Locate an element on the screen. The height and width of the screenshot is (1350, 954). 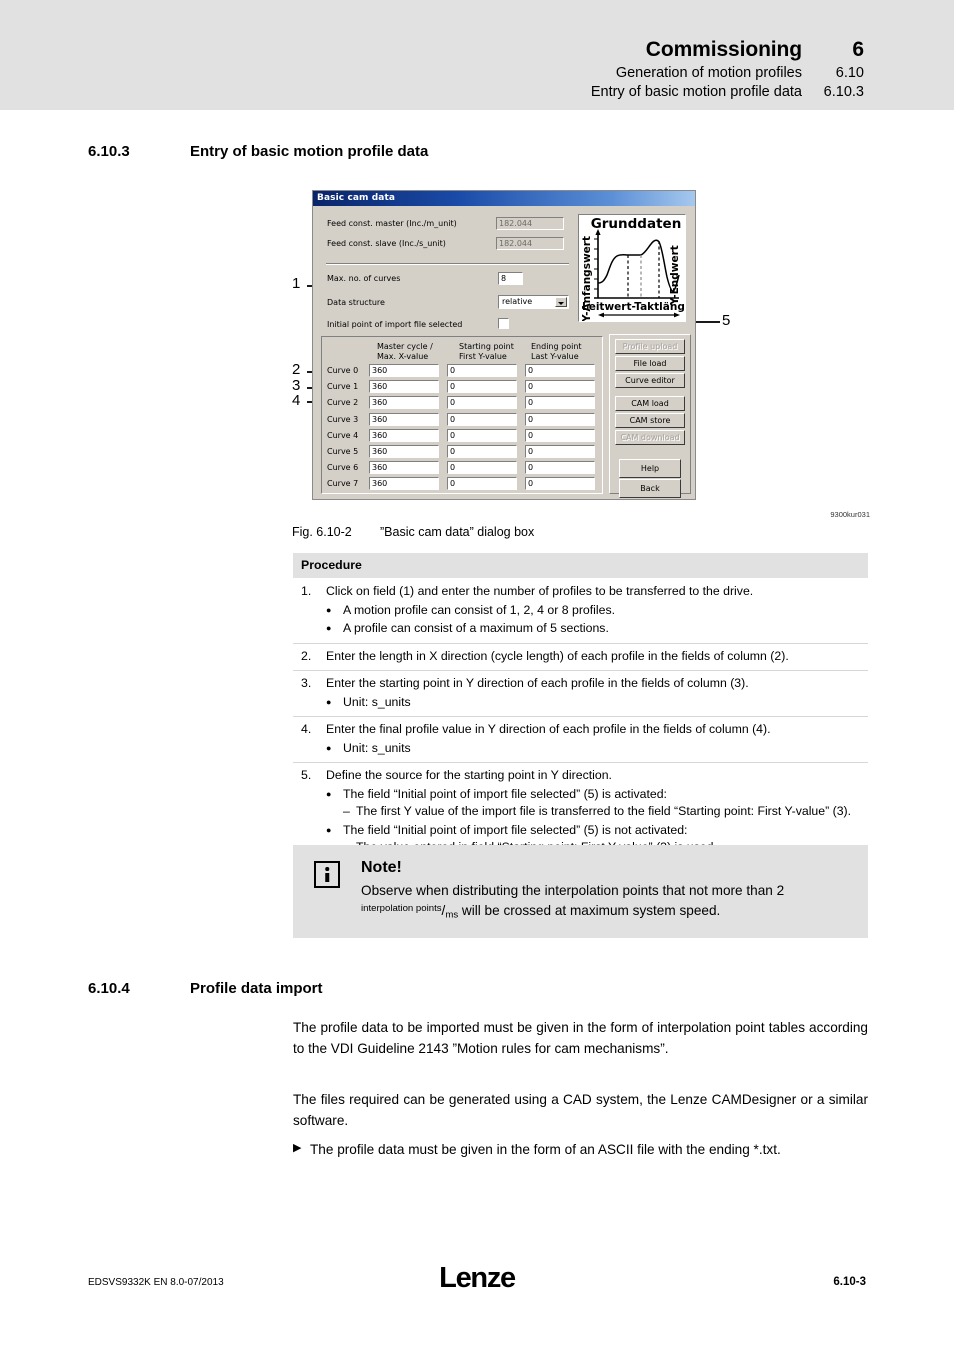
dialog-button-file-load: File load is located at coordinates (650, 363).